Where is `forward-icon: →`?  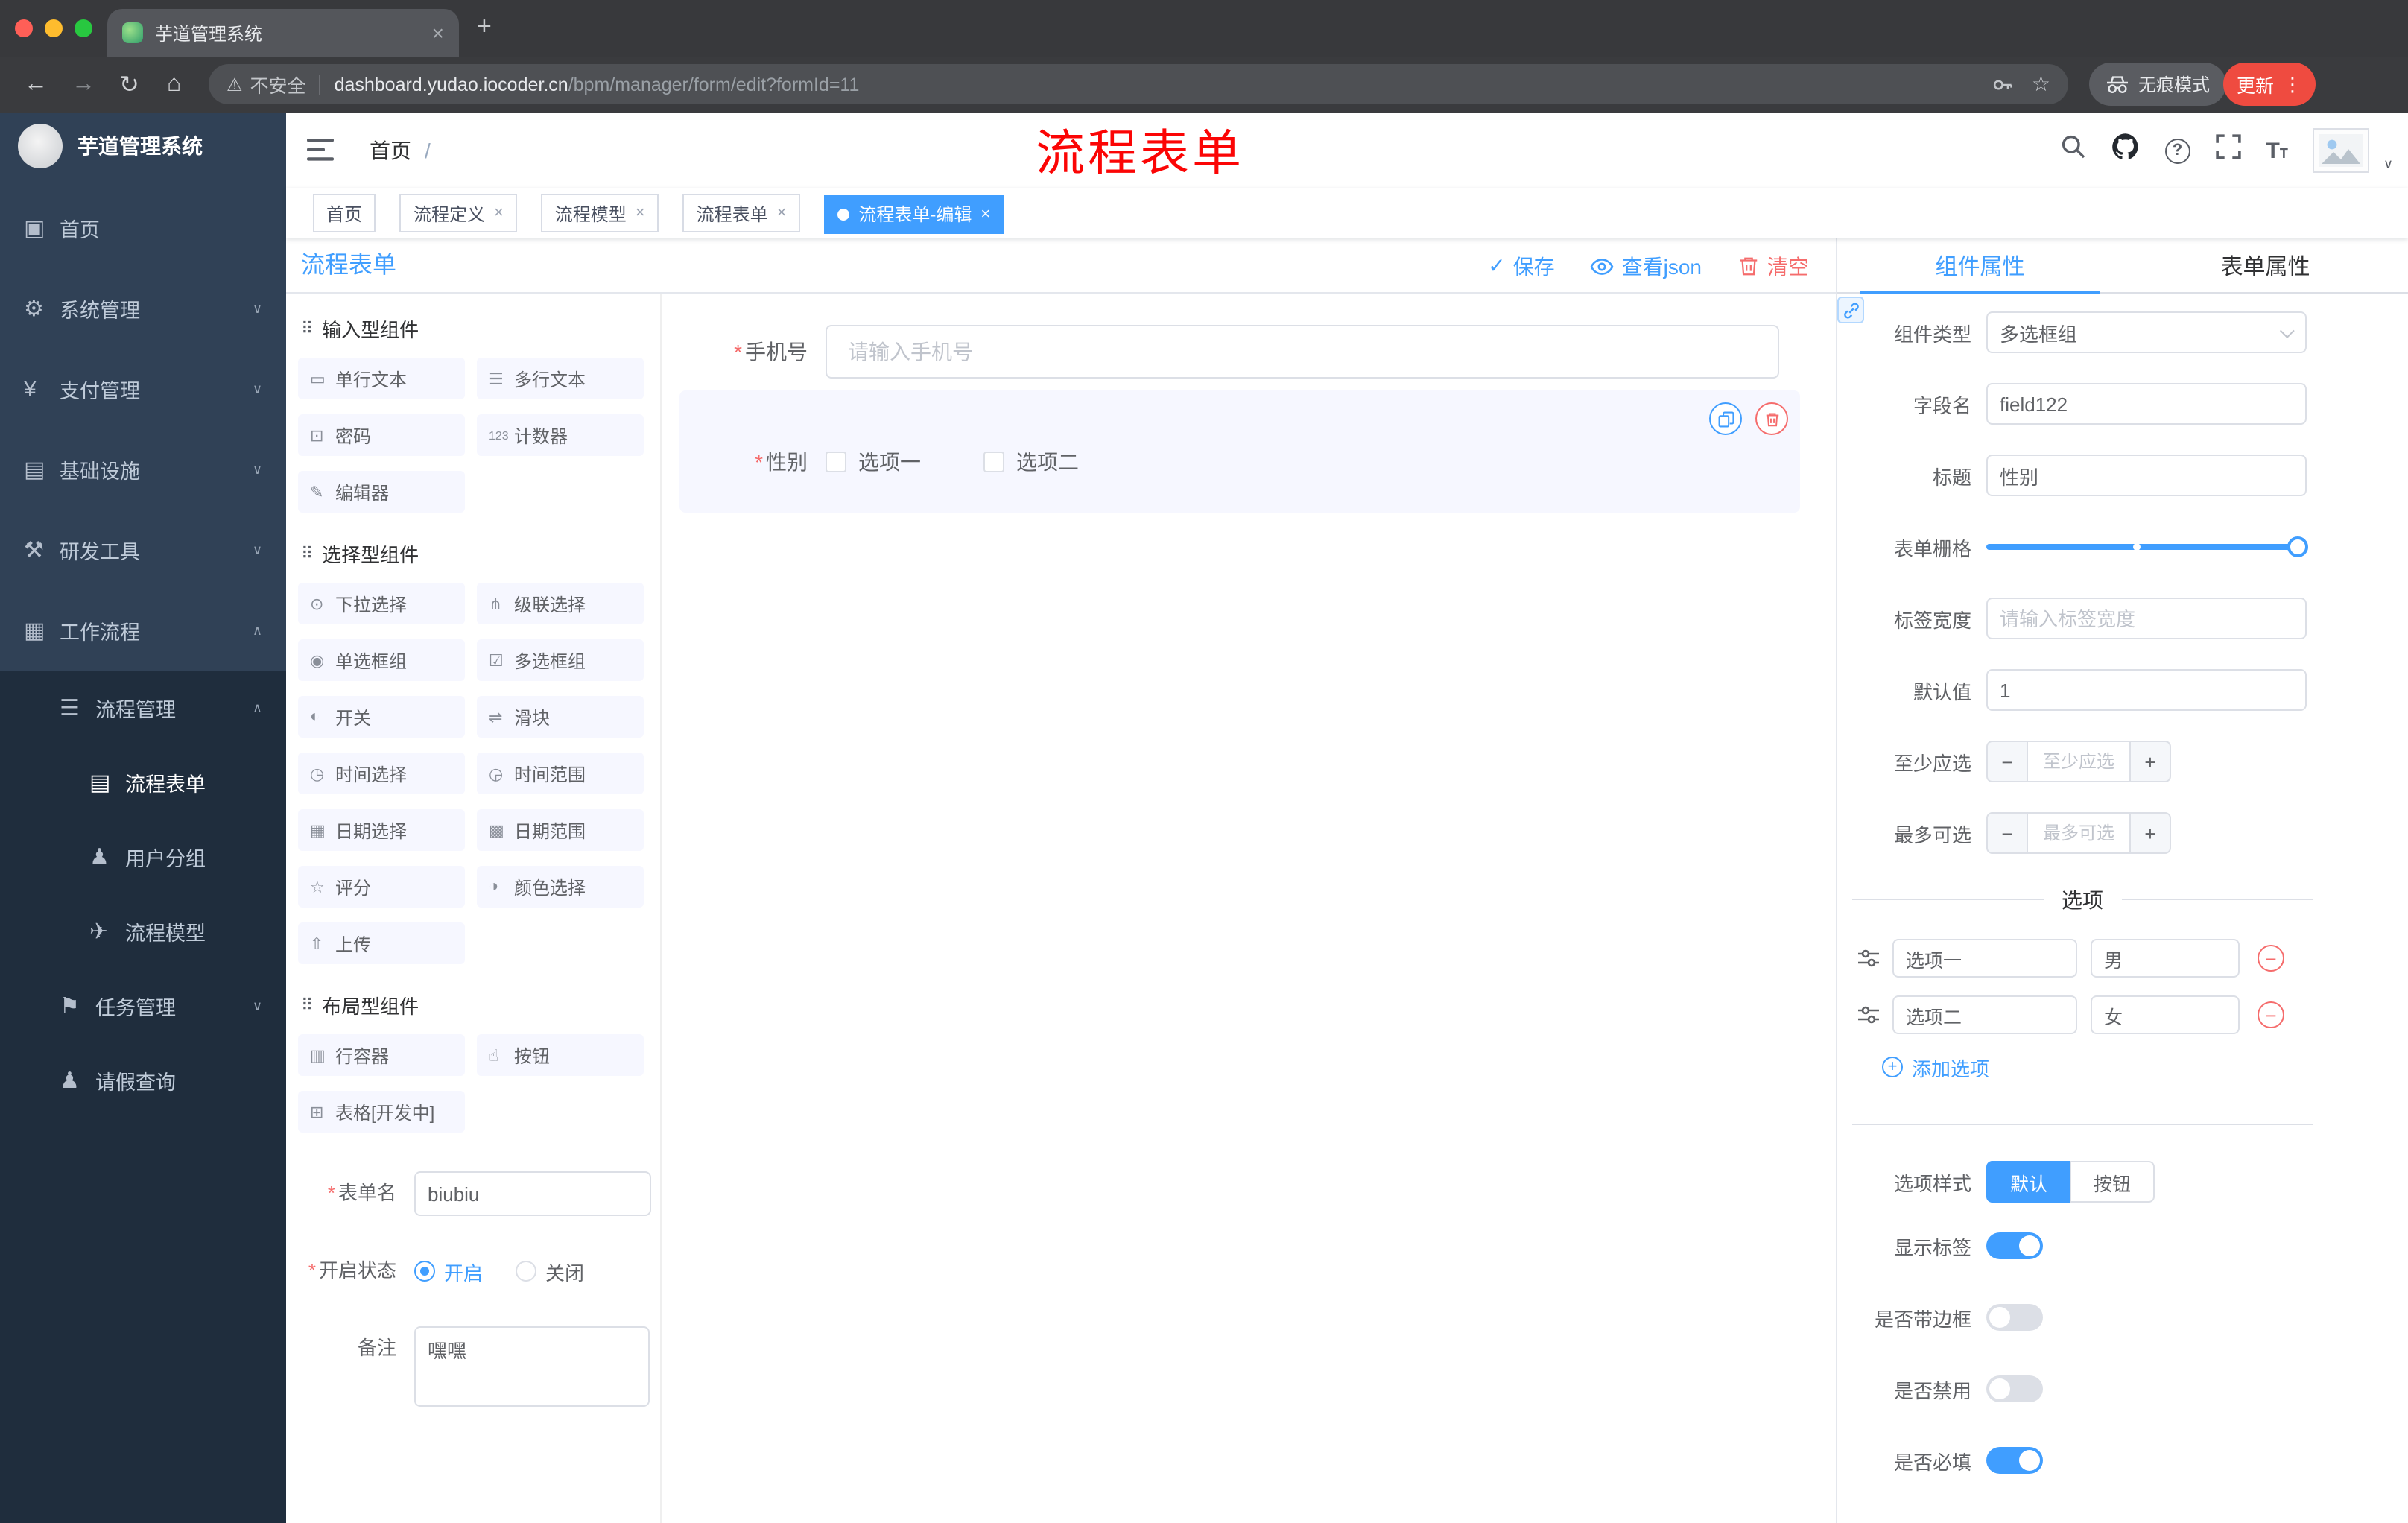
forward-icon: → is located at coordinates (83, 85).